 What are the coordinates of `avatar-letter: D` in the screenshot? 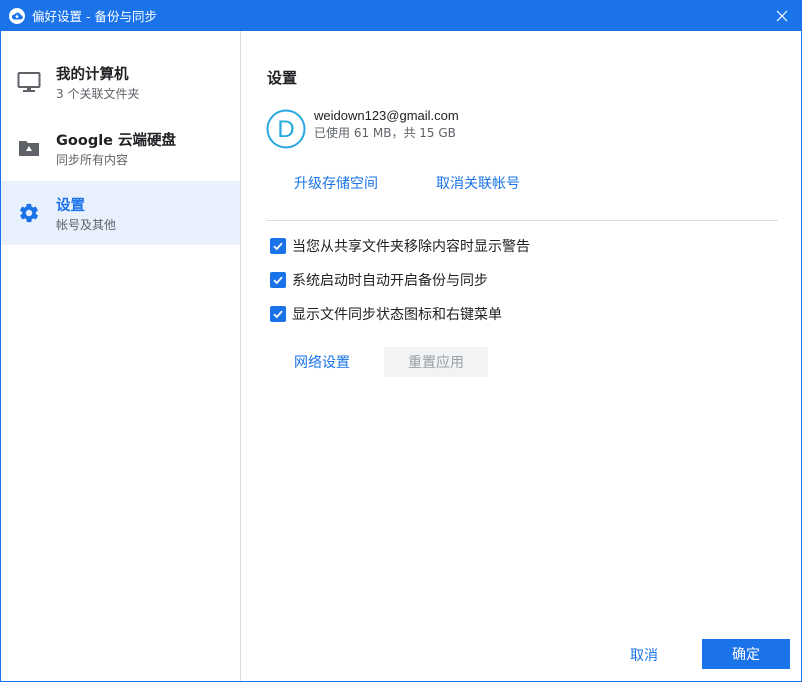 It's located at (285, 129).